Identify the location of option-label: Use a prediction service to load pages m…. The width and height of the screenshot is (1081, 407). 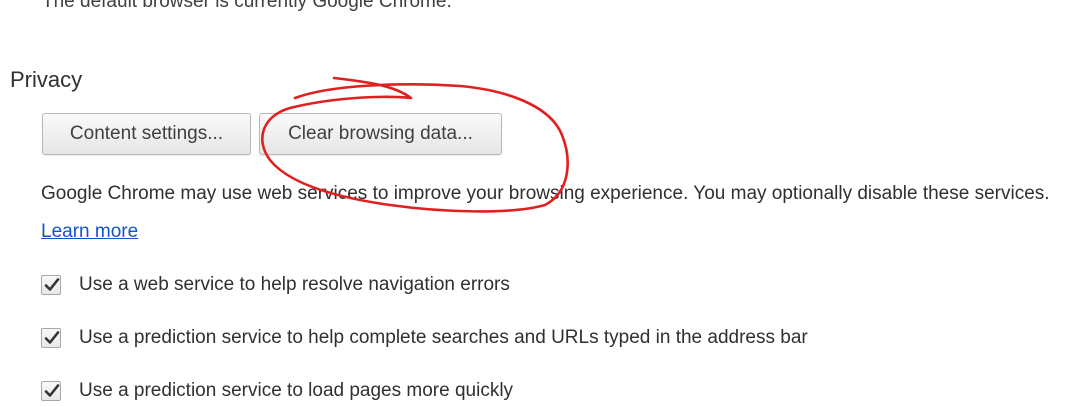
(296, 390).